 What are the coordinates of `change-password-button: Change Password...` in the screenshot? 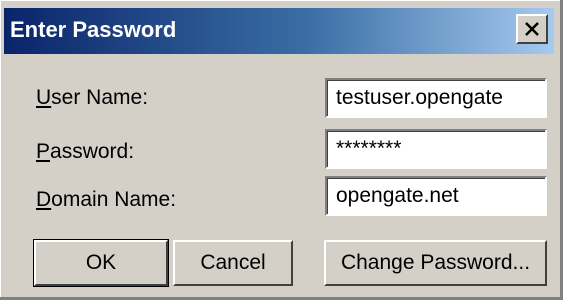 It's located at (435, 263).